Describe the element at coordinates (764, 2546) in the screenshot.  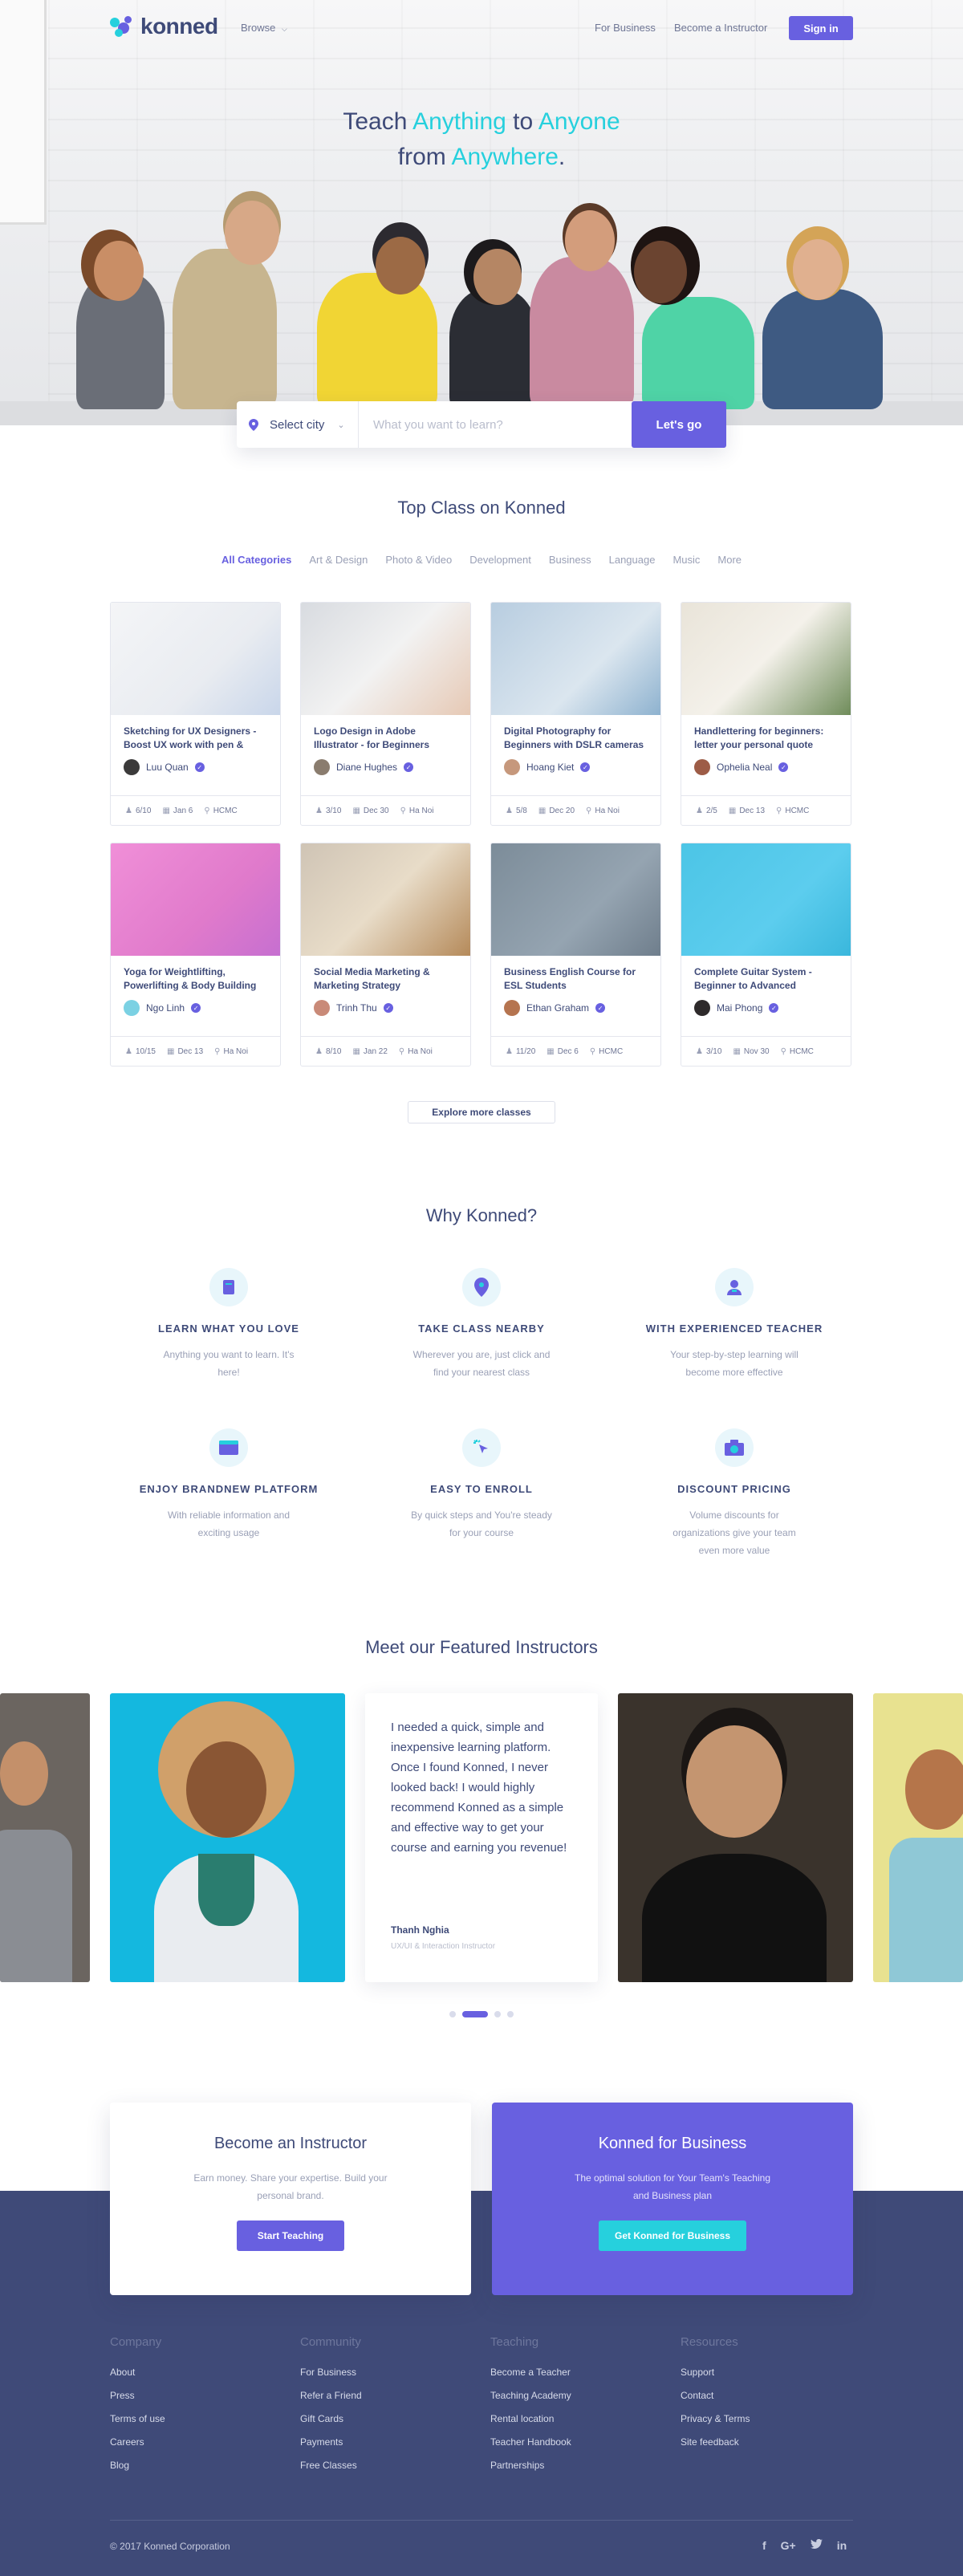
I see `facebook-icon: f` at that location.